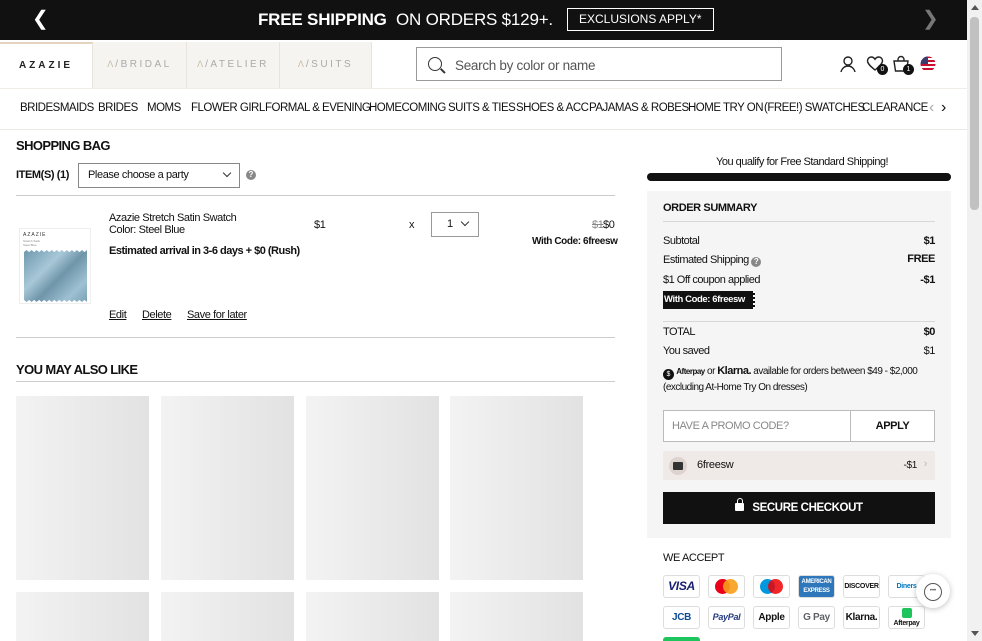  I want to click on nav-item-pajamas-robes: PAJAMAS & ROBES, so click(639, 108).